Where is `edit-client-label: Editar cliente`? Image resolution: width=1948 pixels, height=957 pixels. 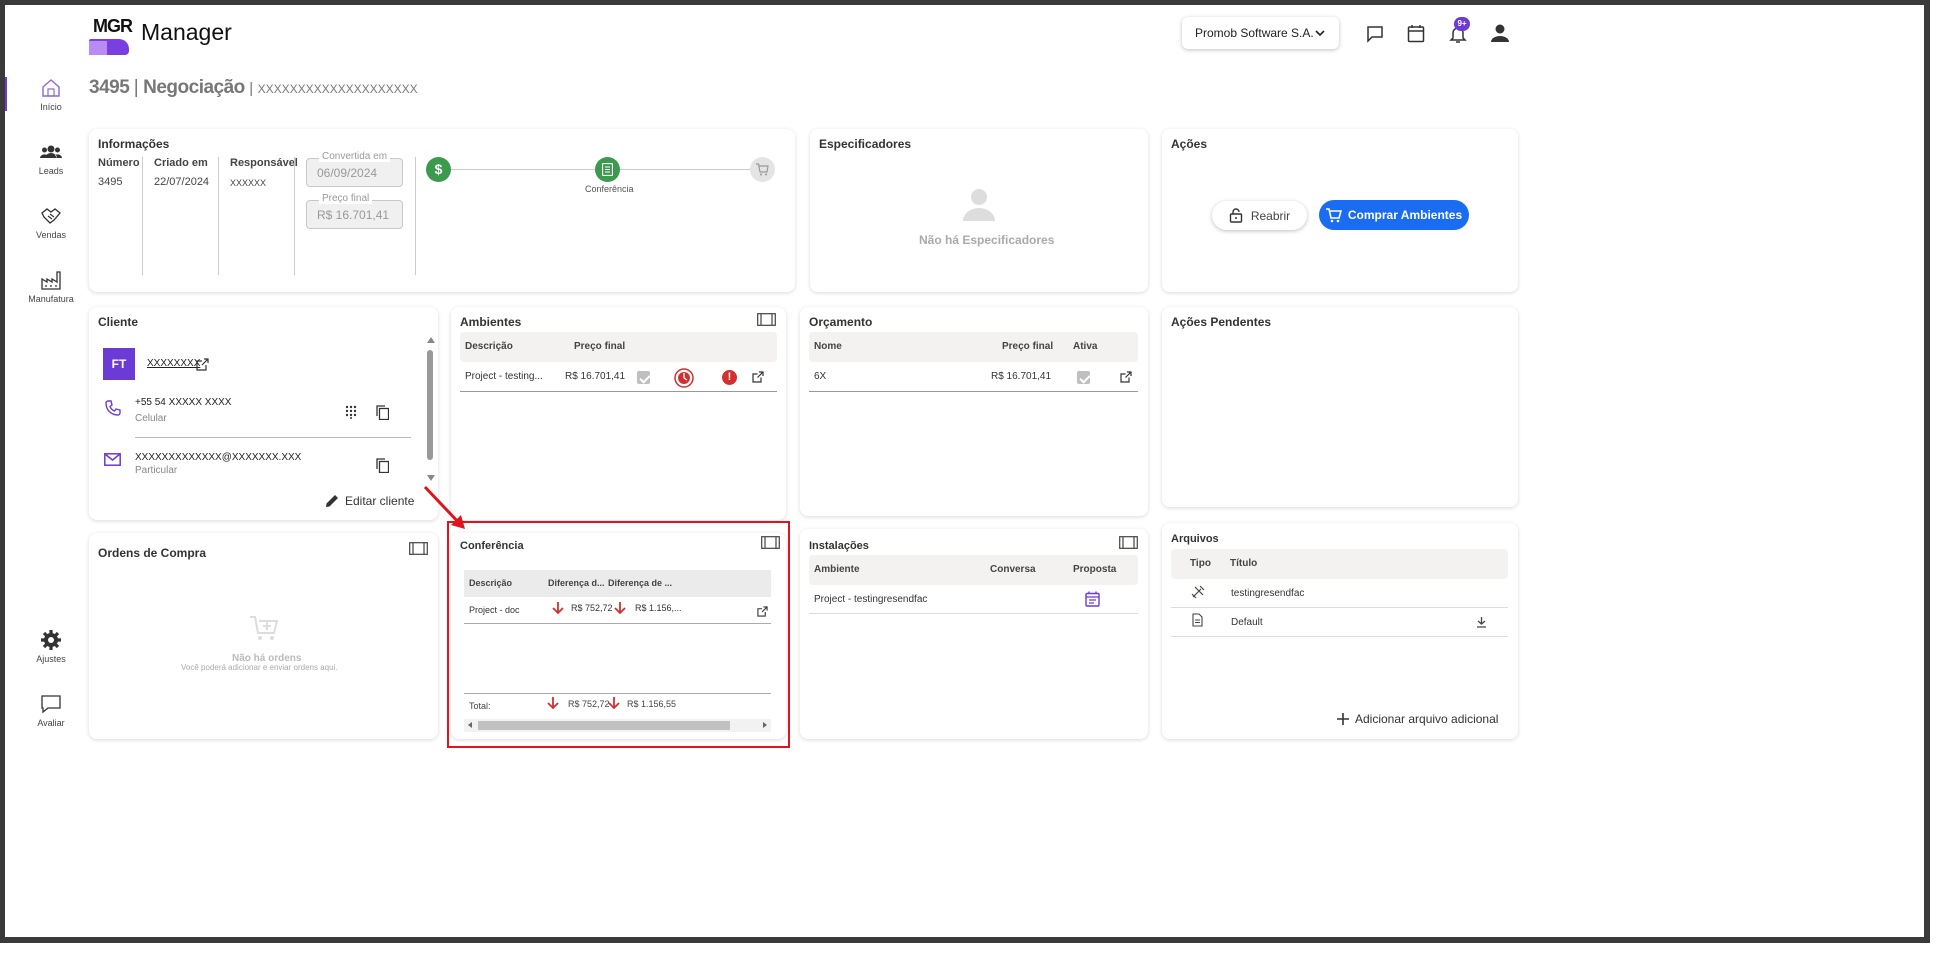 edit-client-label: Editar cliente is located at coordinates (380, 500).